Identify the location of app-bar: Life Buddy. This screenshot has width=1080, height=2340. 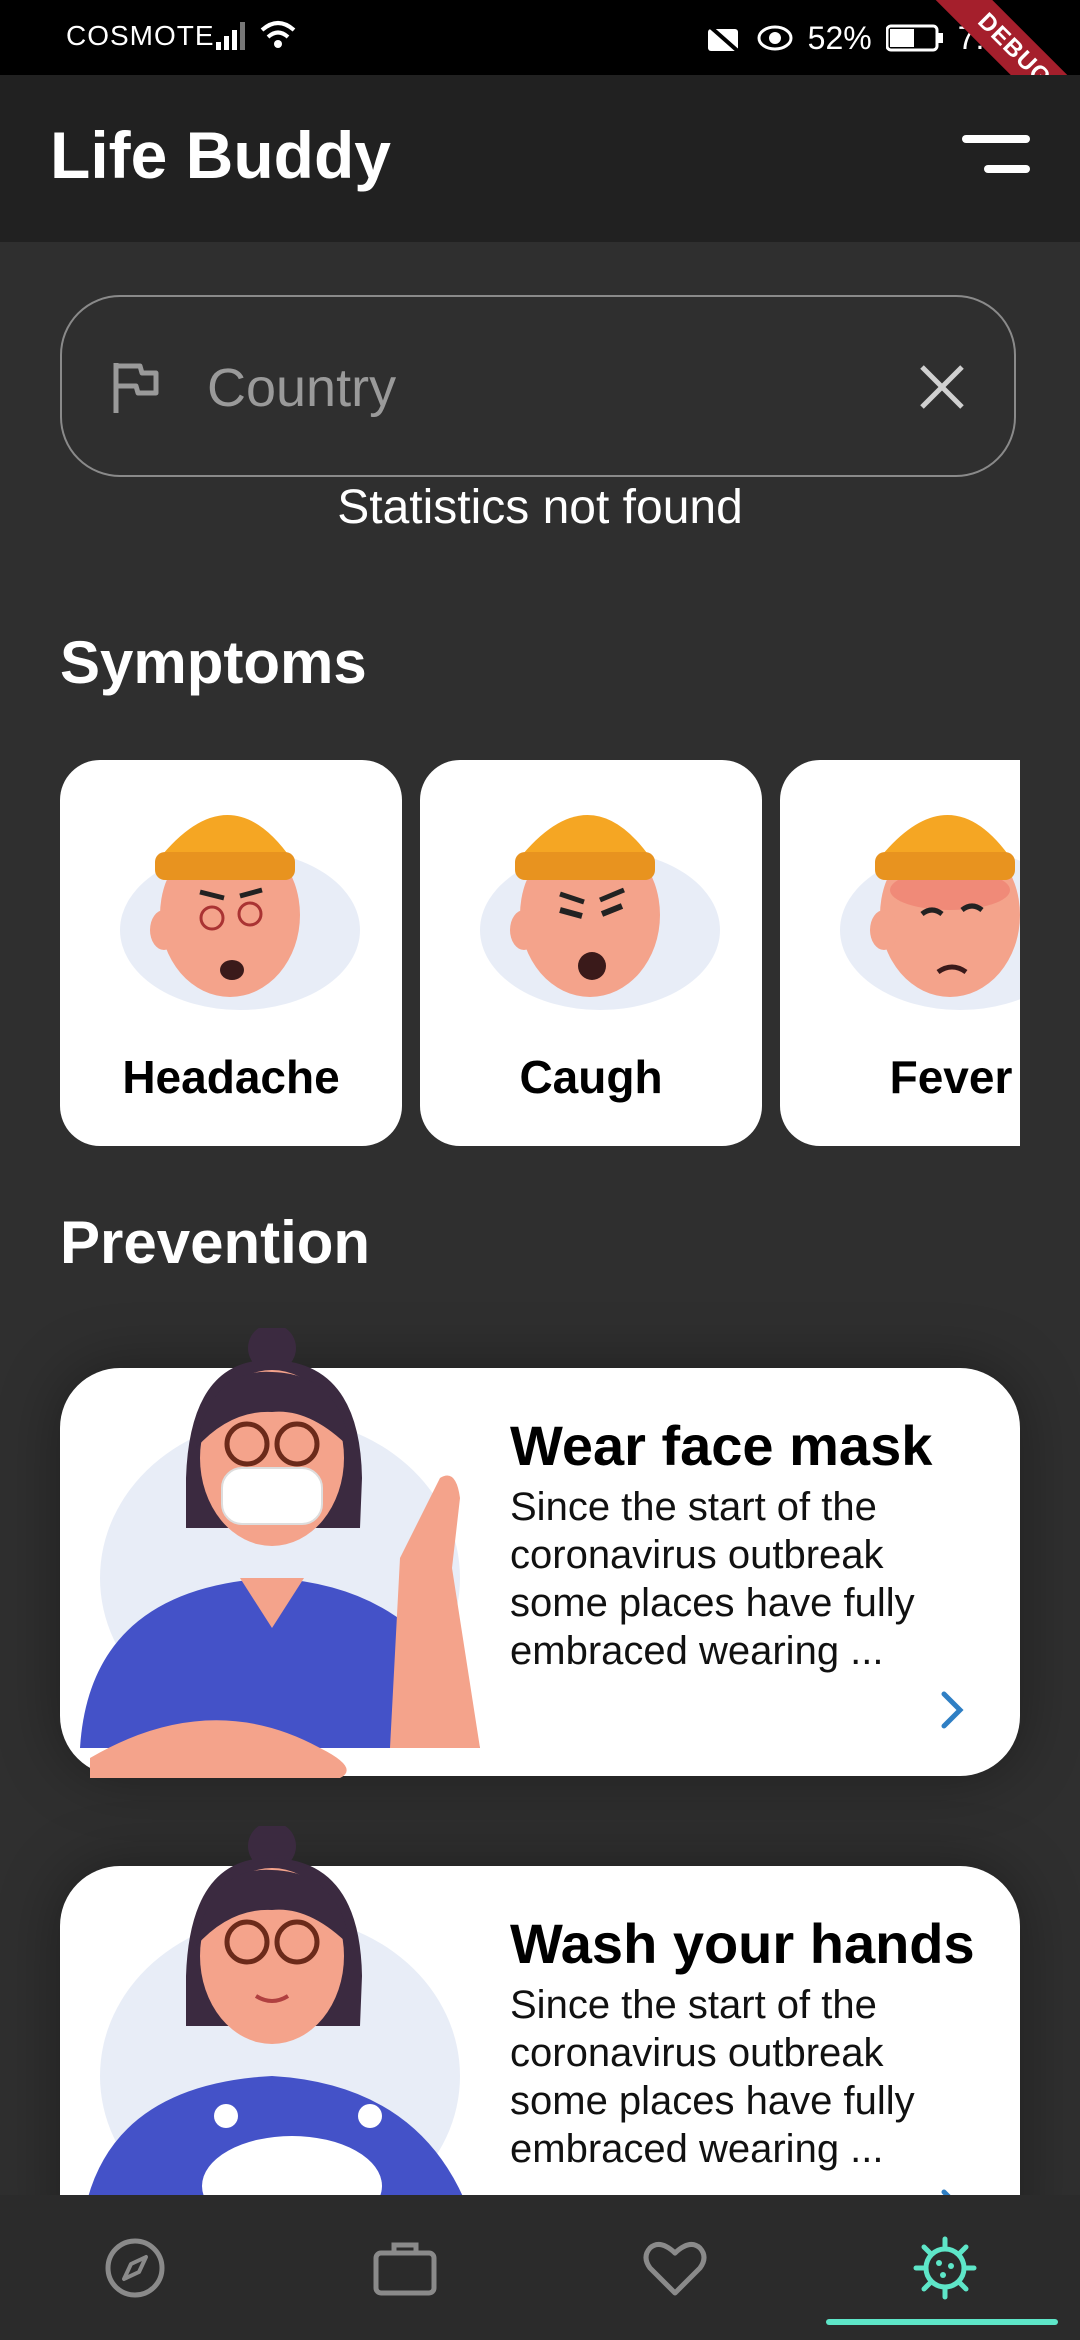
(540, 158).